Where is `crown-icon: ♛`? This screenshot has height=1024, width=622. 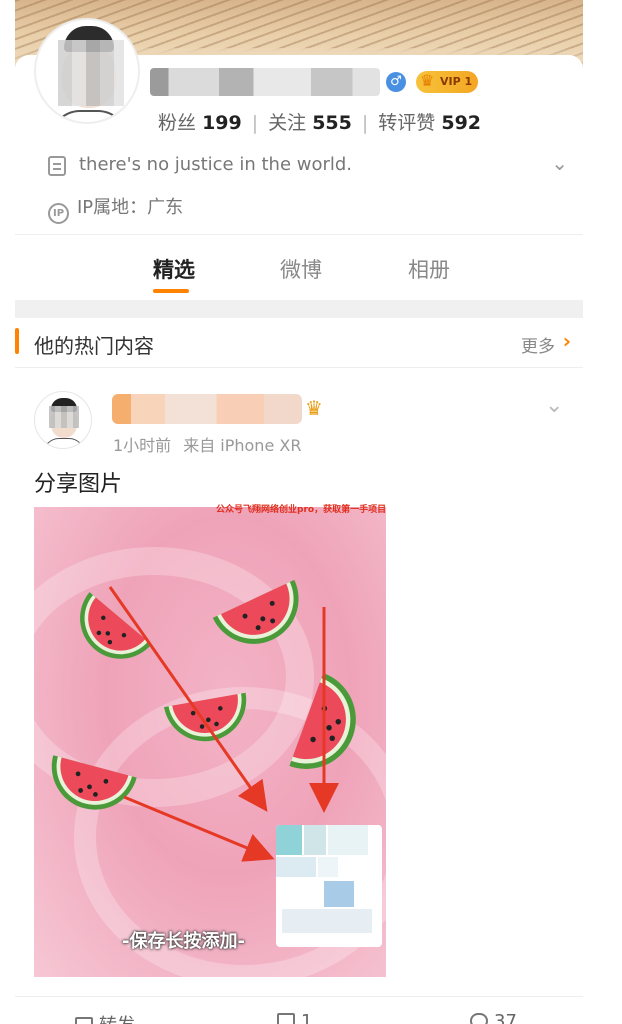 crown-icon: ♛ is located at coordinates (314, 408).